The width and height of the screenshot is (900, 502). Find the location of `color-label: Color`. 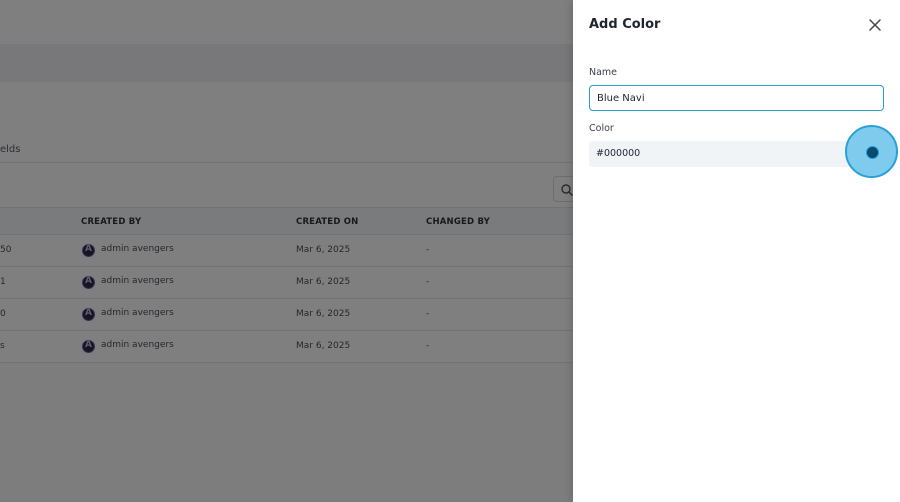

color-label: Color is located at coordinates (601, 128).